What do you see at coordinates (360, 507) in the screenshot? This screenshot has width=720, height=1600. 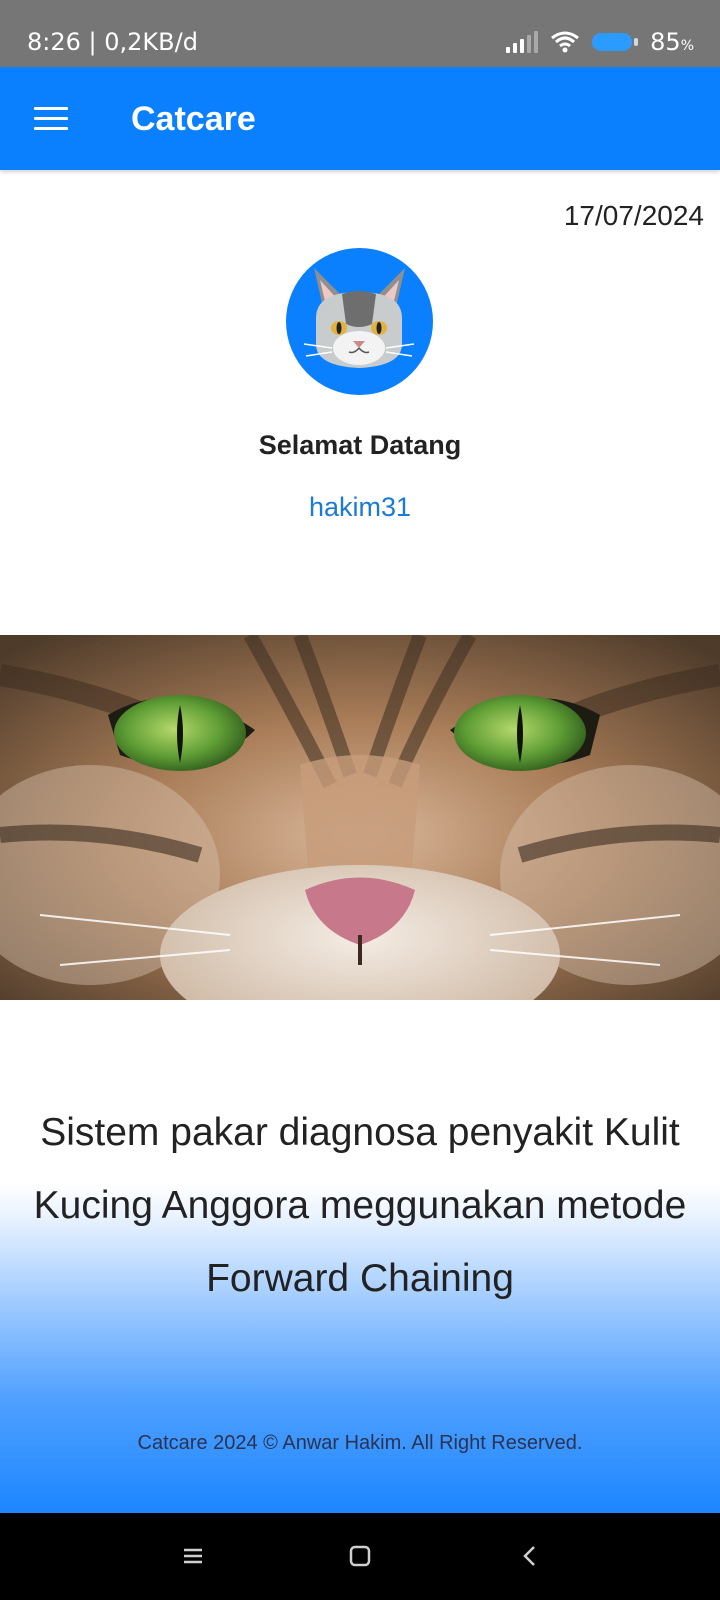 I see `username-label: hakim31` at bounding box center [360, 507].